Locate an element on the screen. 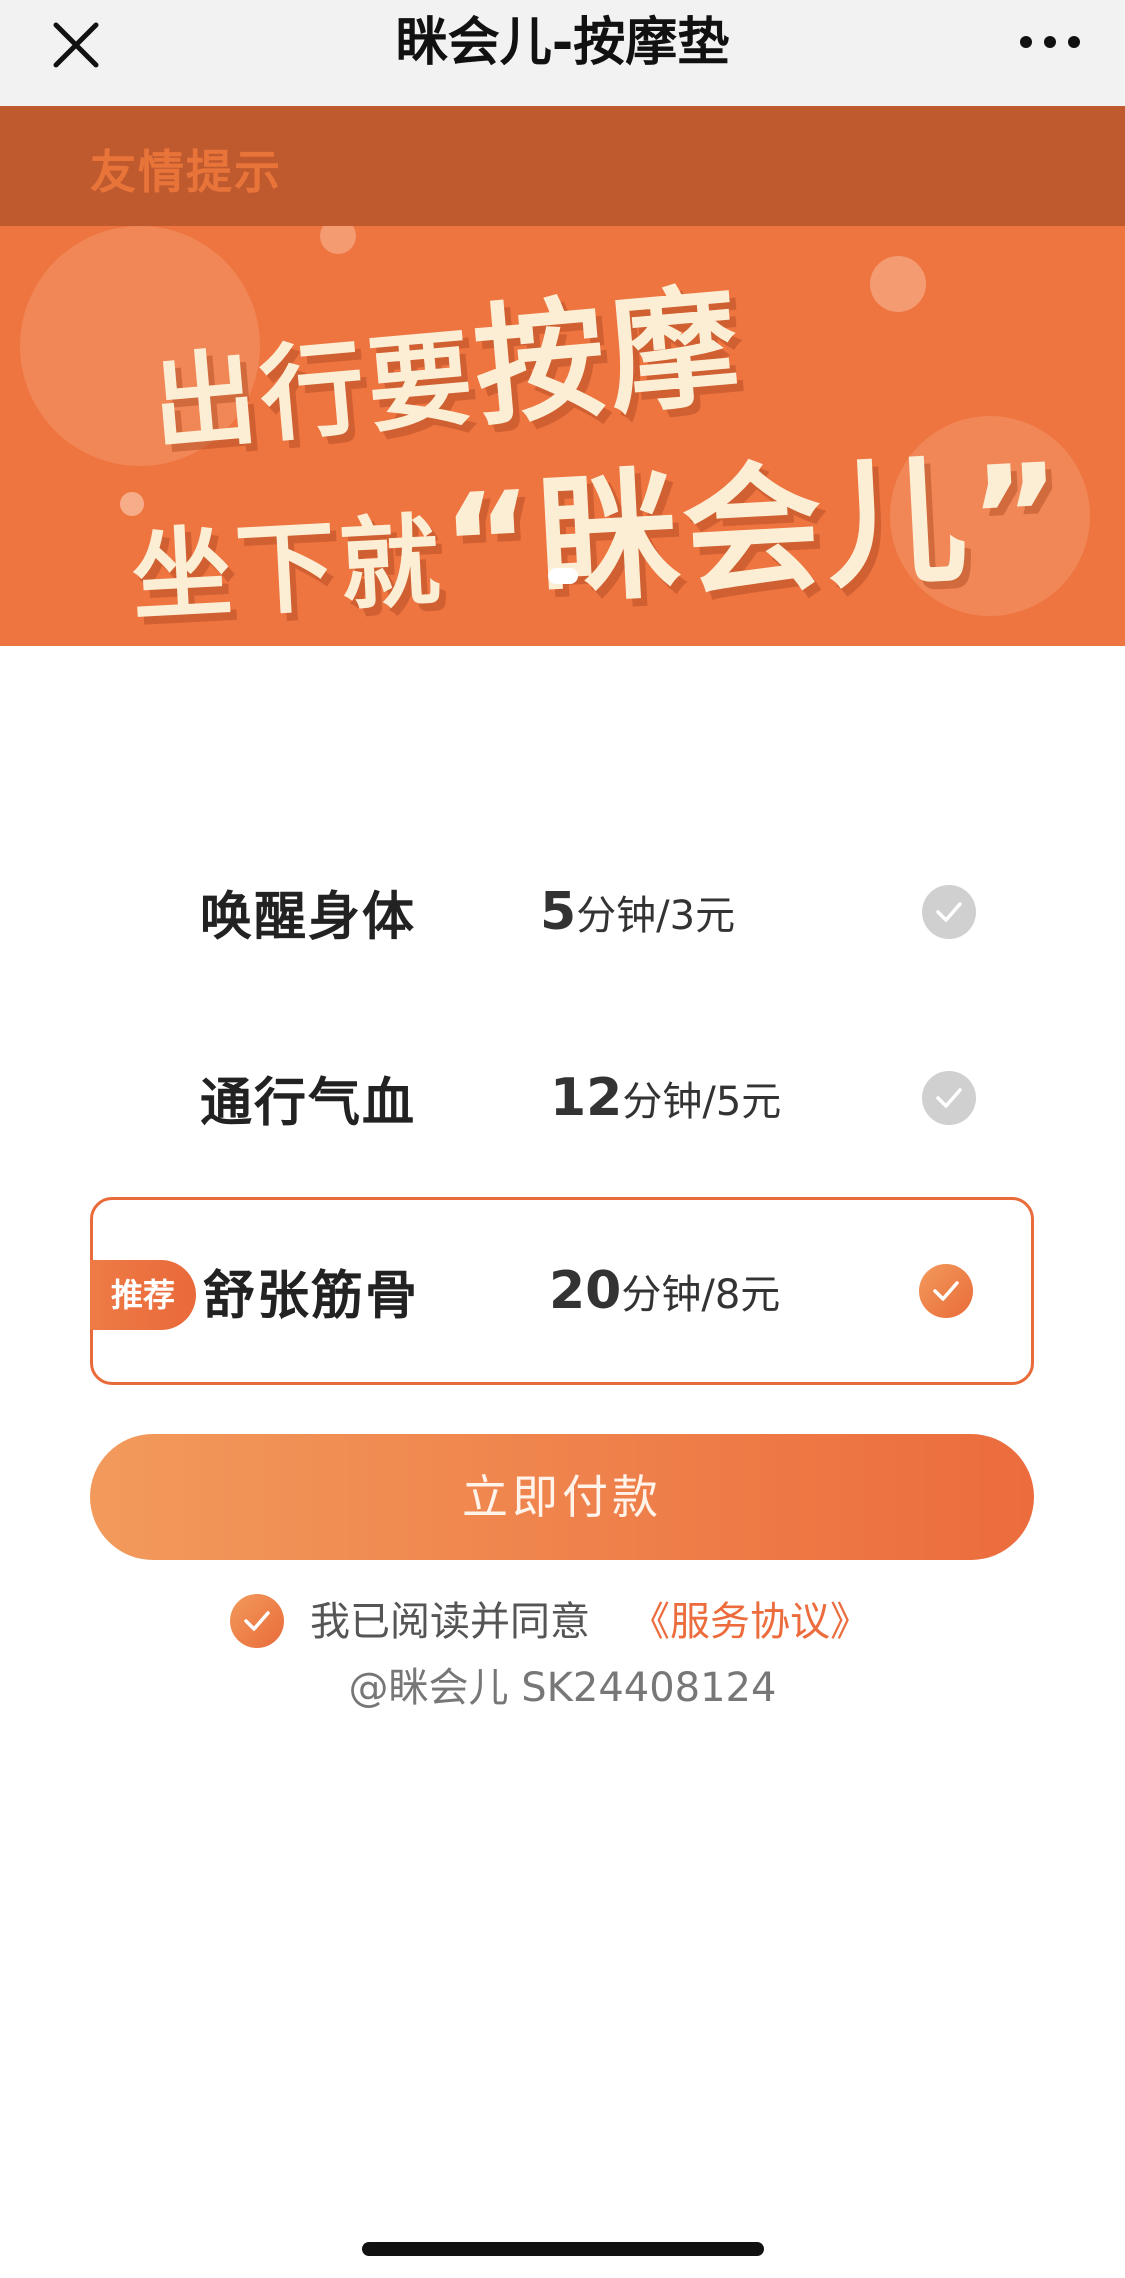 This screenshot has width=1125, height=2278. option-unit: 分钟/5元 is located at coordinates (702, 1102).